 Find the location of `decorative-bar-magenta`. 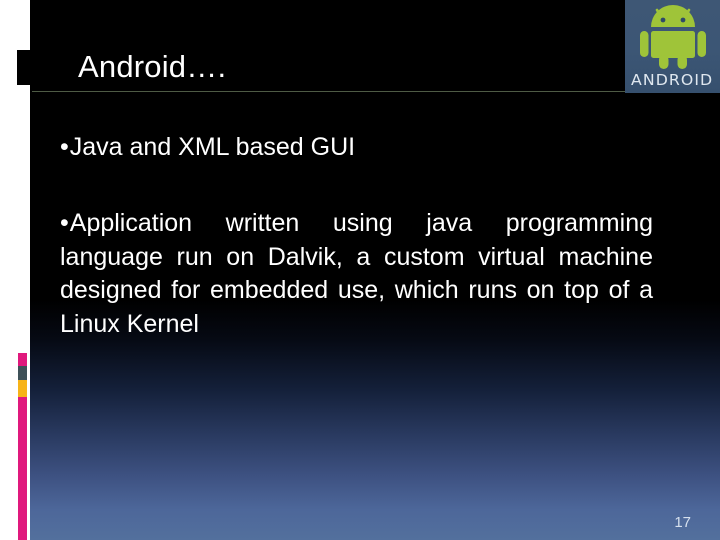

decorative-bar-magenta is located at coordinates (22, 468).